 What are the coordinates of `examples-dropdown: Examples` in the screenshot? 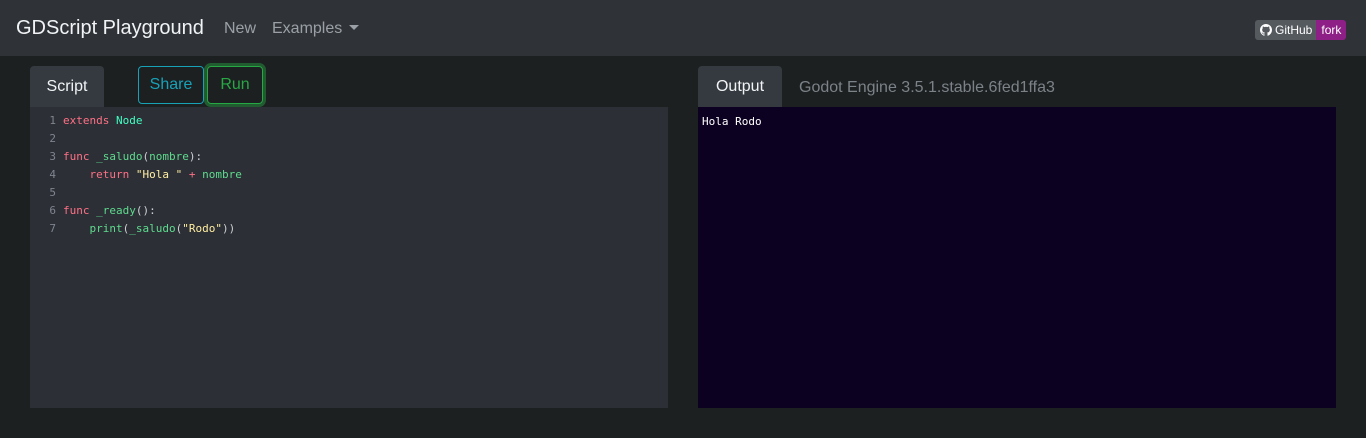 It's located at (316, 29).